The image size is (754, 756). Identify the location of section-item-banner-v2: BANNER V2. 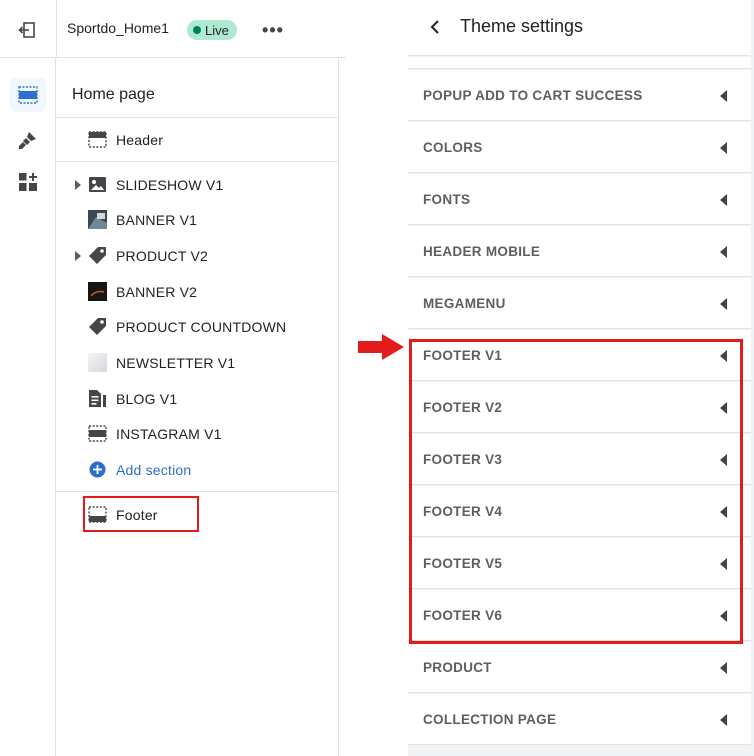
(205, 292).